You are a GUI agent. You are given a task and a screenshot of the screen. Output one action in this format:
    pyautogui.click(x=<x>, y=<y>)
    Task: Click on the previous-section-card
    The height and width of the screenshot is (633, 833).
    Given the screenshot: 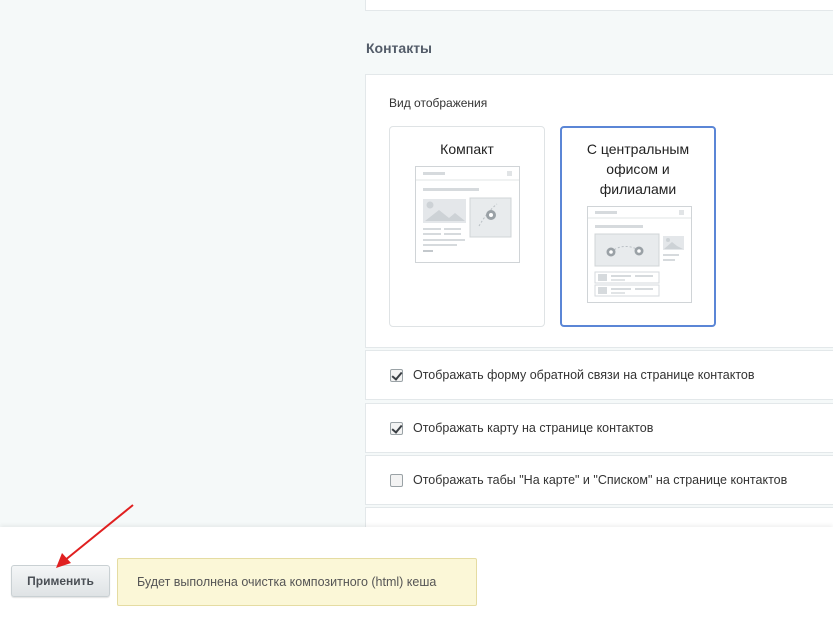 What is the action you would take?
    pyautogui.click(x=599, y=5)
    